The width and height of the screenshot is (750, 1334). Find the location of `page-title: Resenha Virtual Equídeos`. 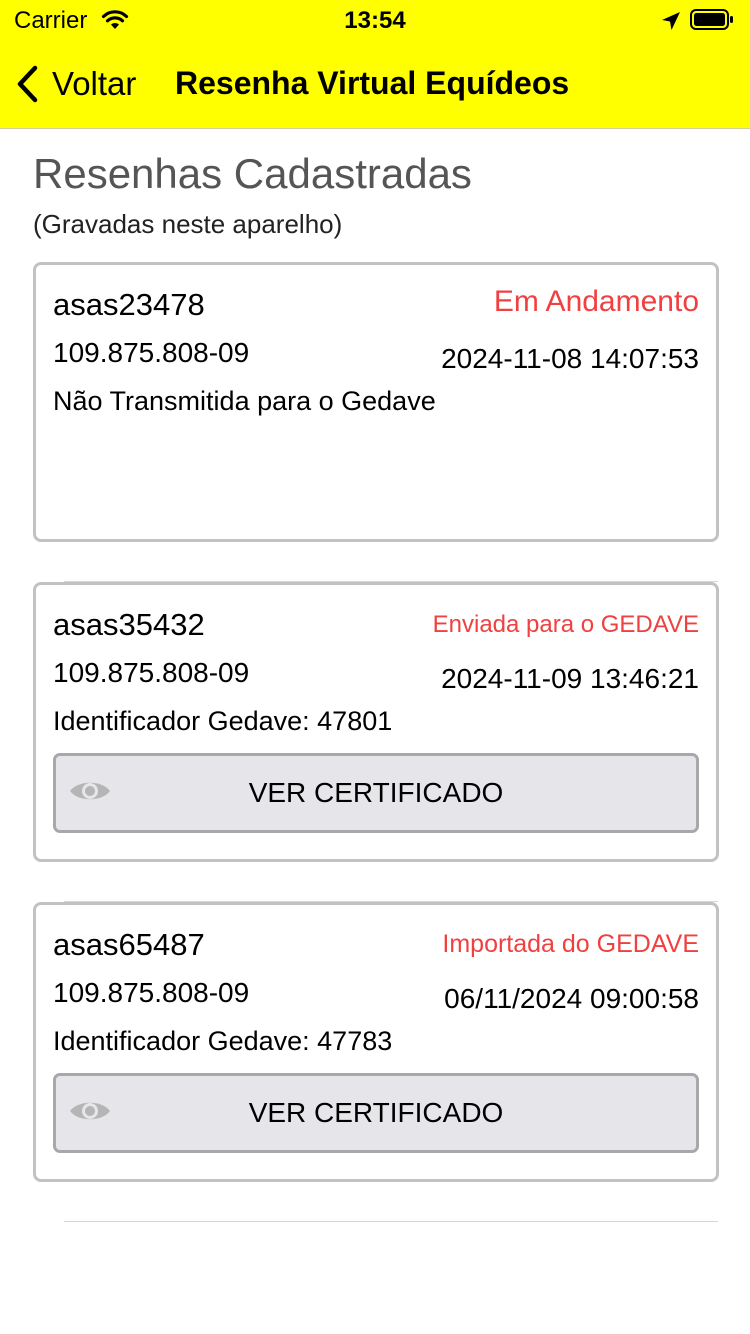

page-title: Resenha Virtual Equídeos is located at coordinates (372, 83).